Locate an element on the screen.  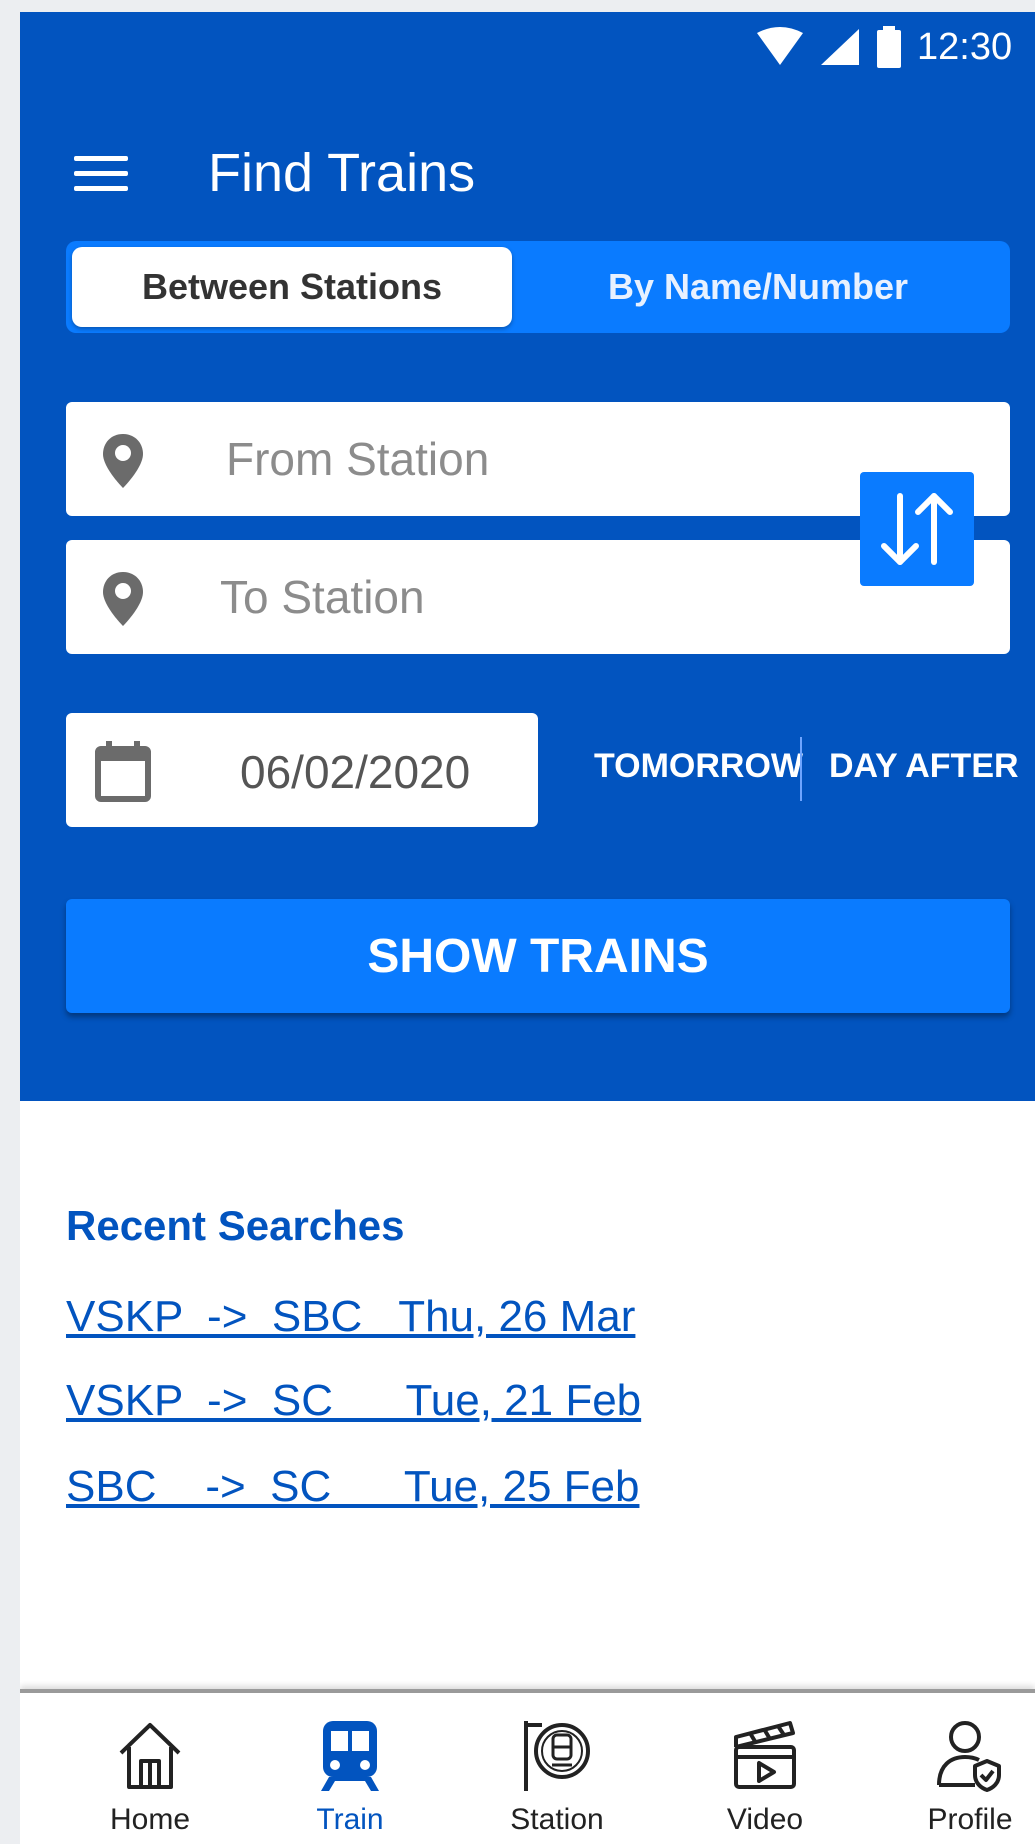
recent-searches-heading: Recent Searches is located at coordinates (235, 1225).